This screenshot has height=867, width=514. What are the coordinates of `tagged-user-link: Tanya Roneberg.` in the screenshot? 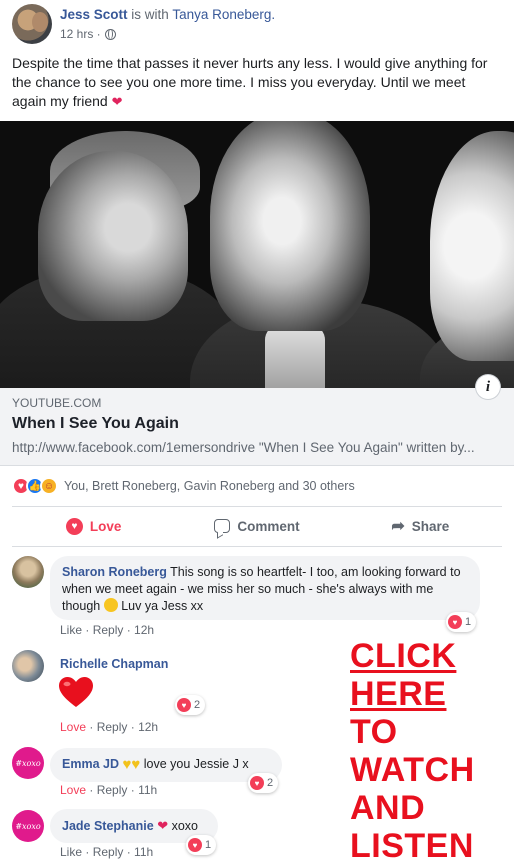 It's located at (223, 14).